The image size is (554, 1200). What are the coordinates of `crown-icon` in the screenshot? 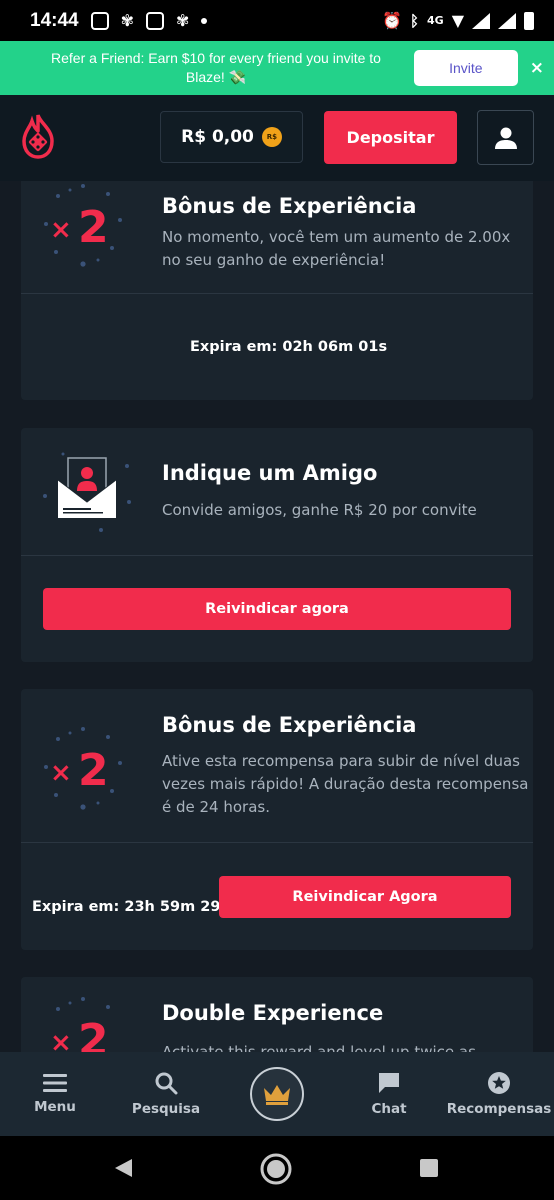 It's located at (277, 1095).